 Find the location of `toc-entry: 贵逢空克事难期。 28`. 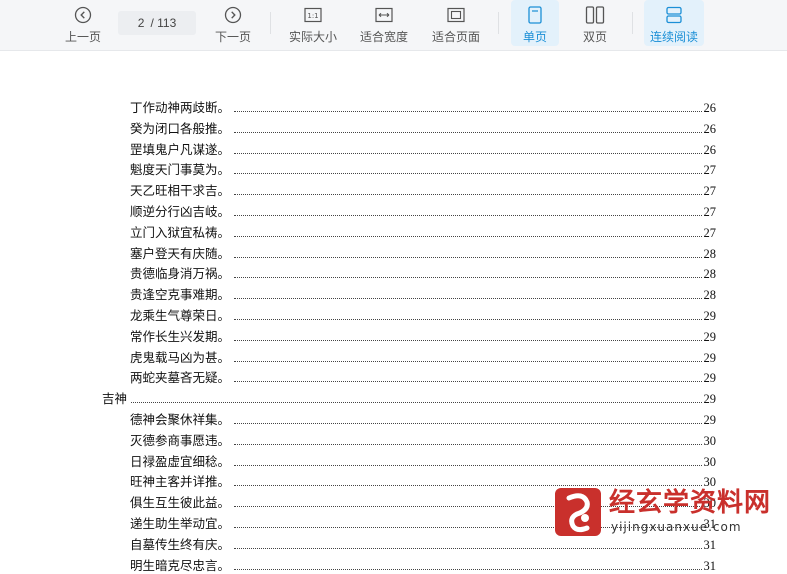

toc-entry: 贵逢空克事难期。 28 is located at coordinates (423, 293).